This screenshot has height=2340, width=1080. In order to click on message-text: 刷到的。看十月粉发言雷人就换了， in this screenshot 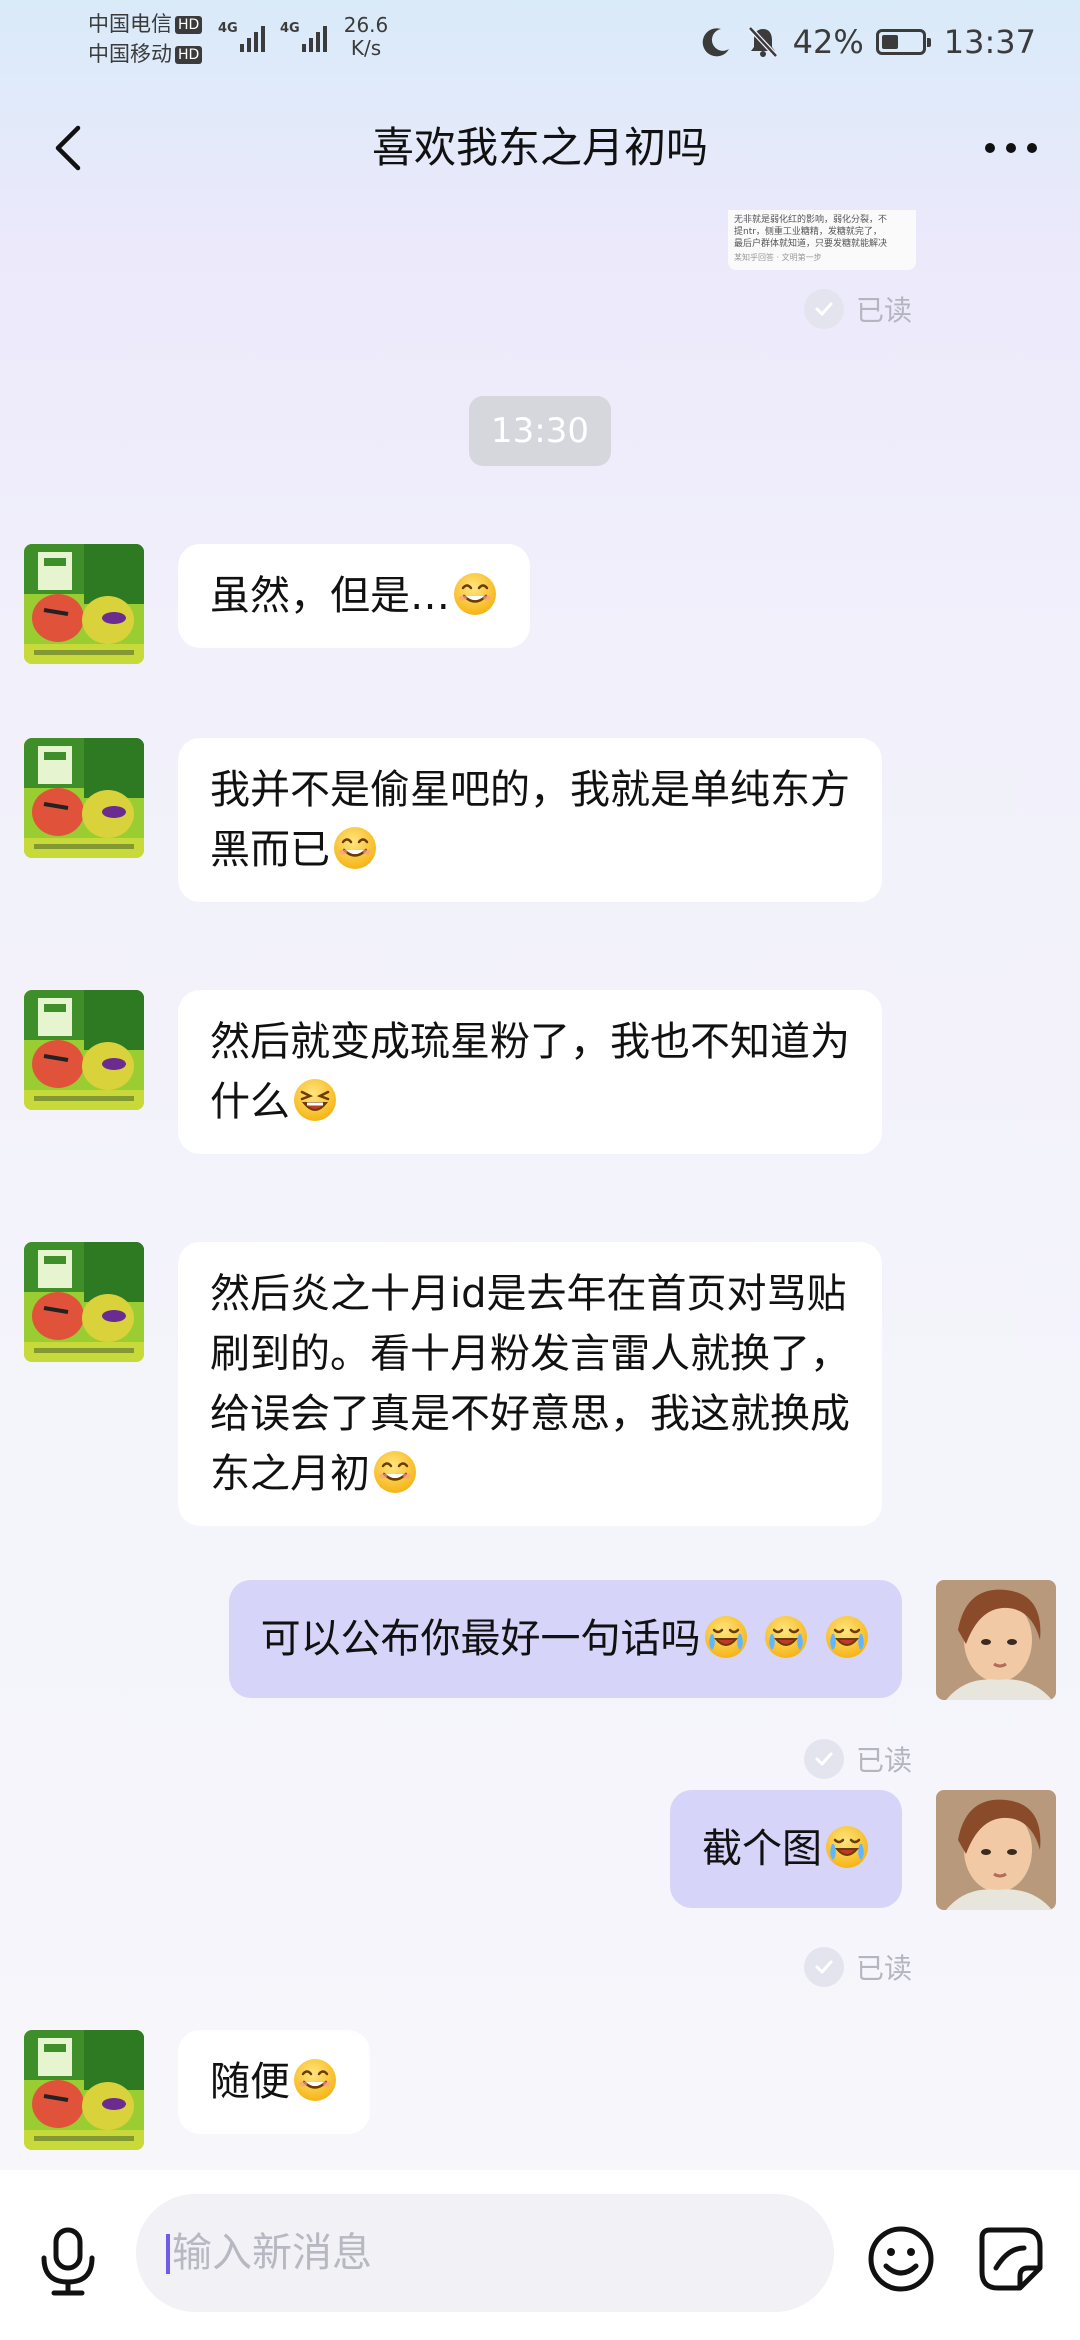, I will do `click(530, 1354)`.